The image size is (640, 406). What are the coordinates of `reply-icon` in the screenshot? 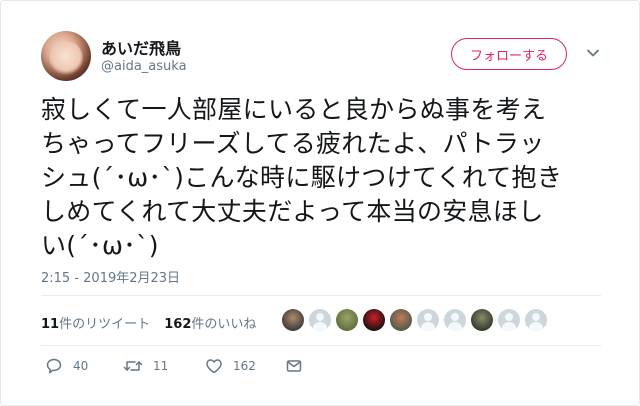 It's located at (54, 366).